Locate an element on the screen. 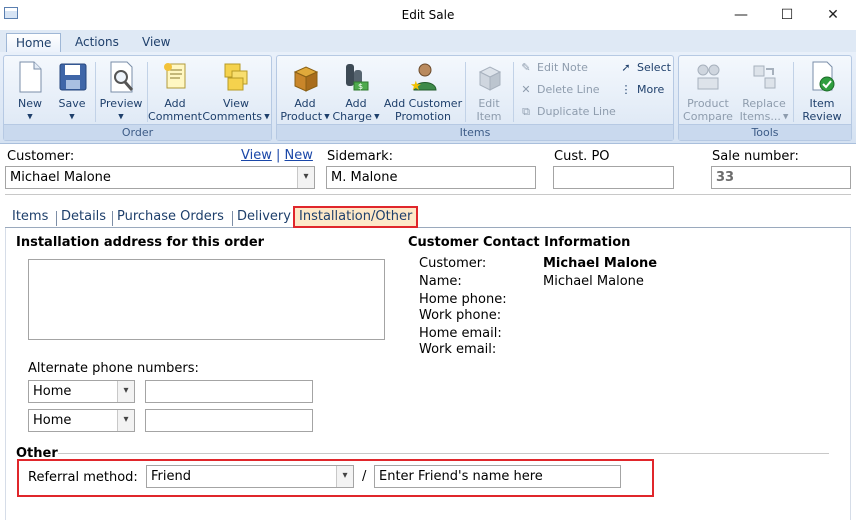  pointer-arrow-icon: ➚ is located at coordinates (626, 67).